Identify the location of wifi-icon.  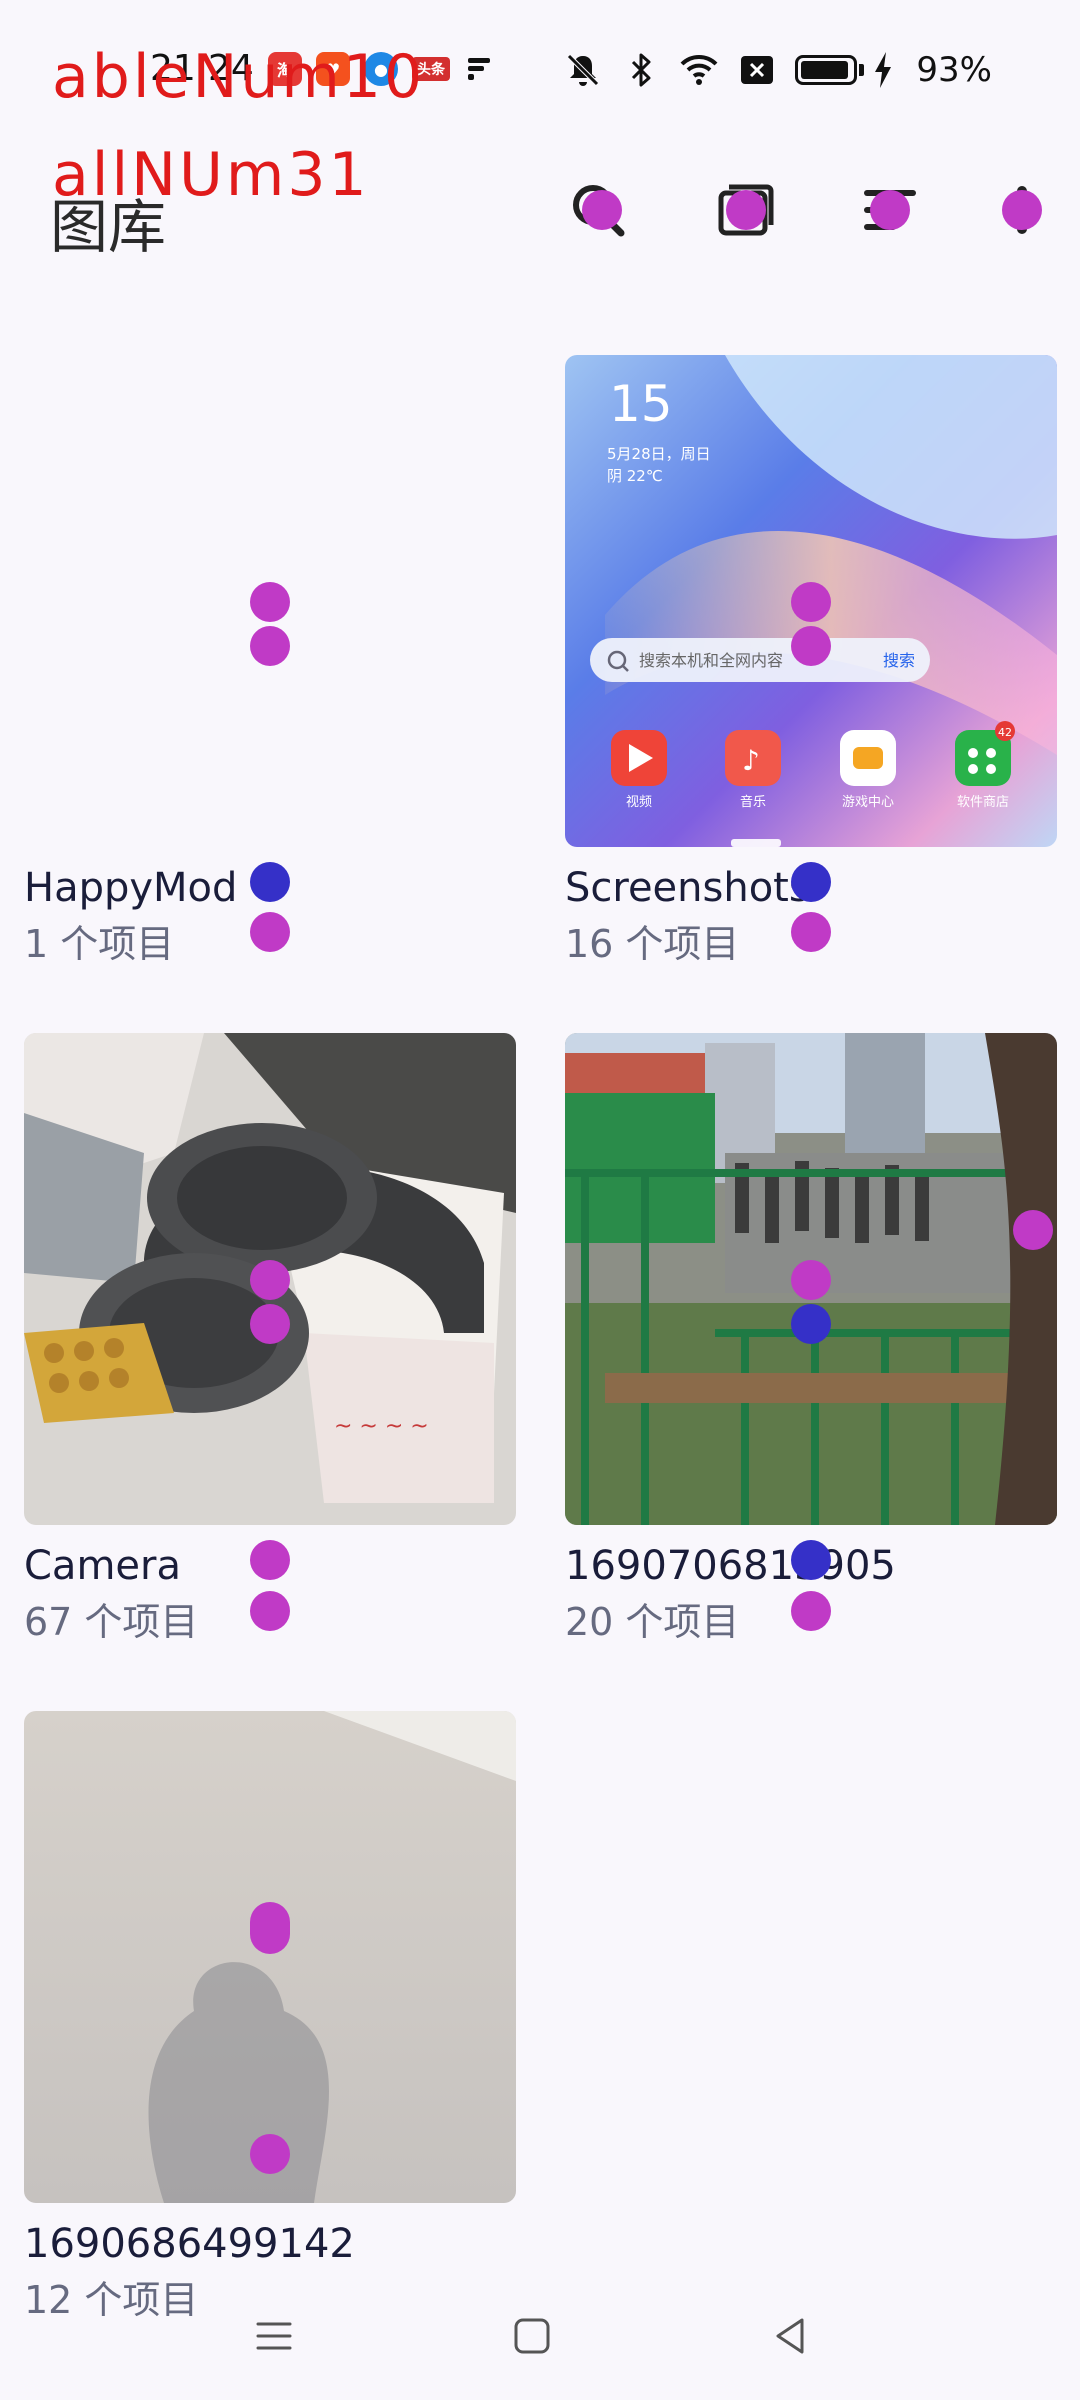
(699, 69).